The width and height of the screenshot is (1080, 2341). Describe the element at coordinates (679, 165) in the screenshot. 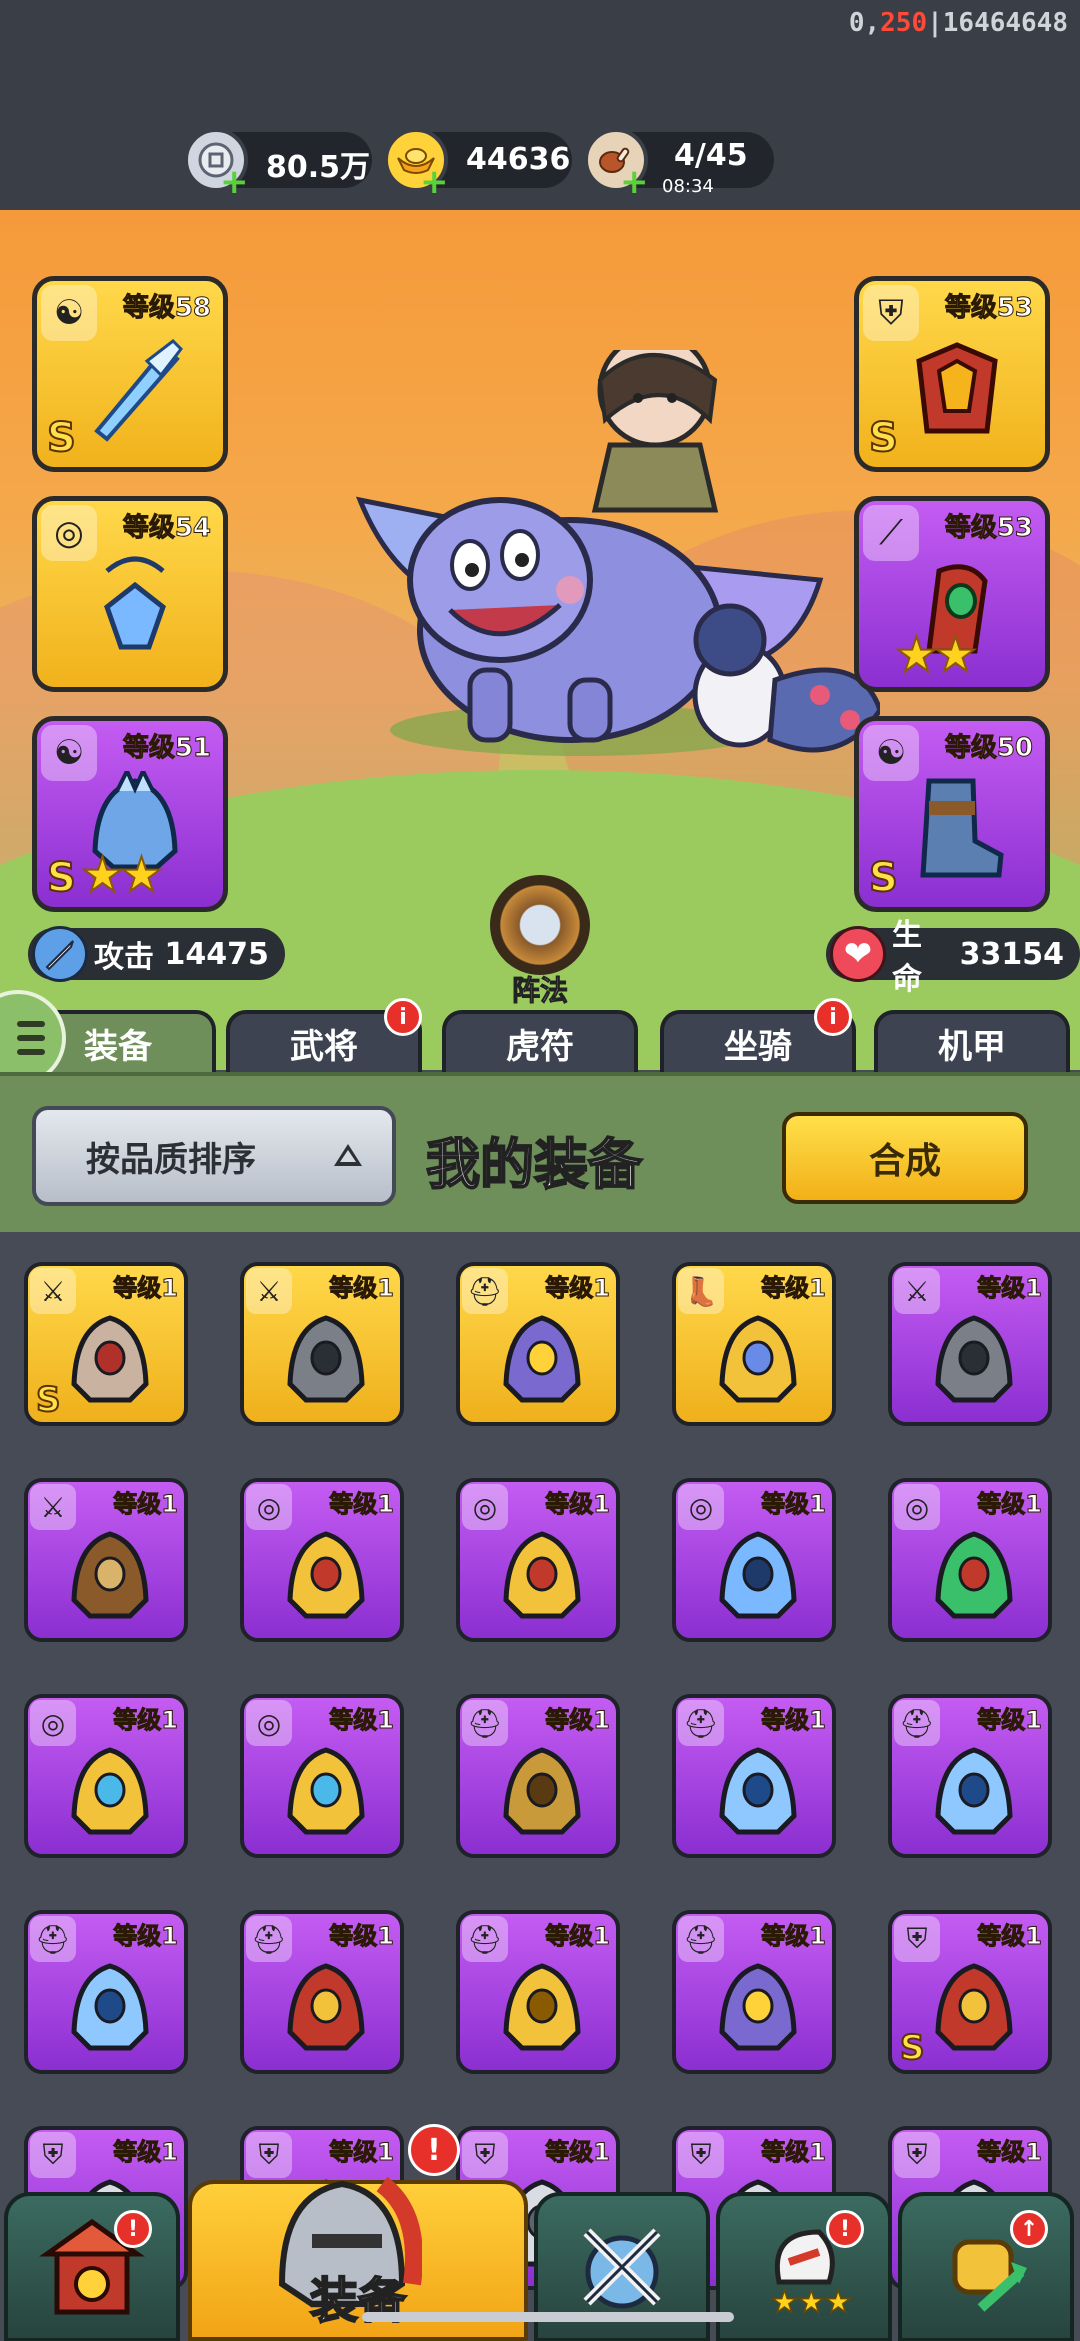

I see `resource-stamina: + 4/45 08:34` at that location.